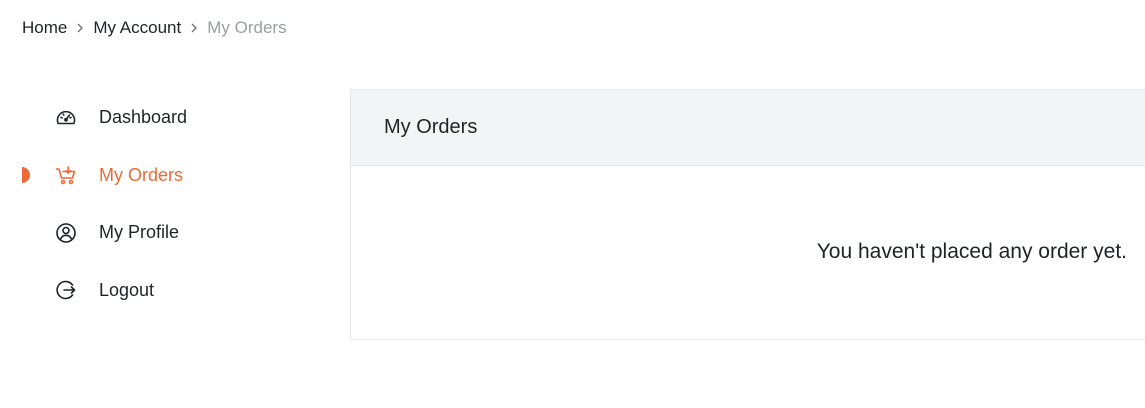  What do you see at coordinates (26, 175) in the screenshot?
I see `active-indicator` at bounding box center [26, 175].